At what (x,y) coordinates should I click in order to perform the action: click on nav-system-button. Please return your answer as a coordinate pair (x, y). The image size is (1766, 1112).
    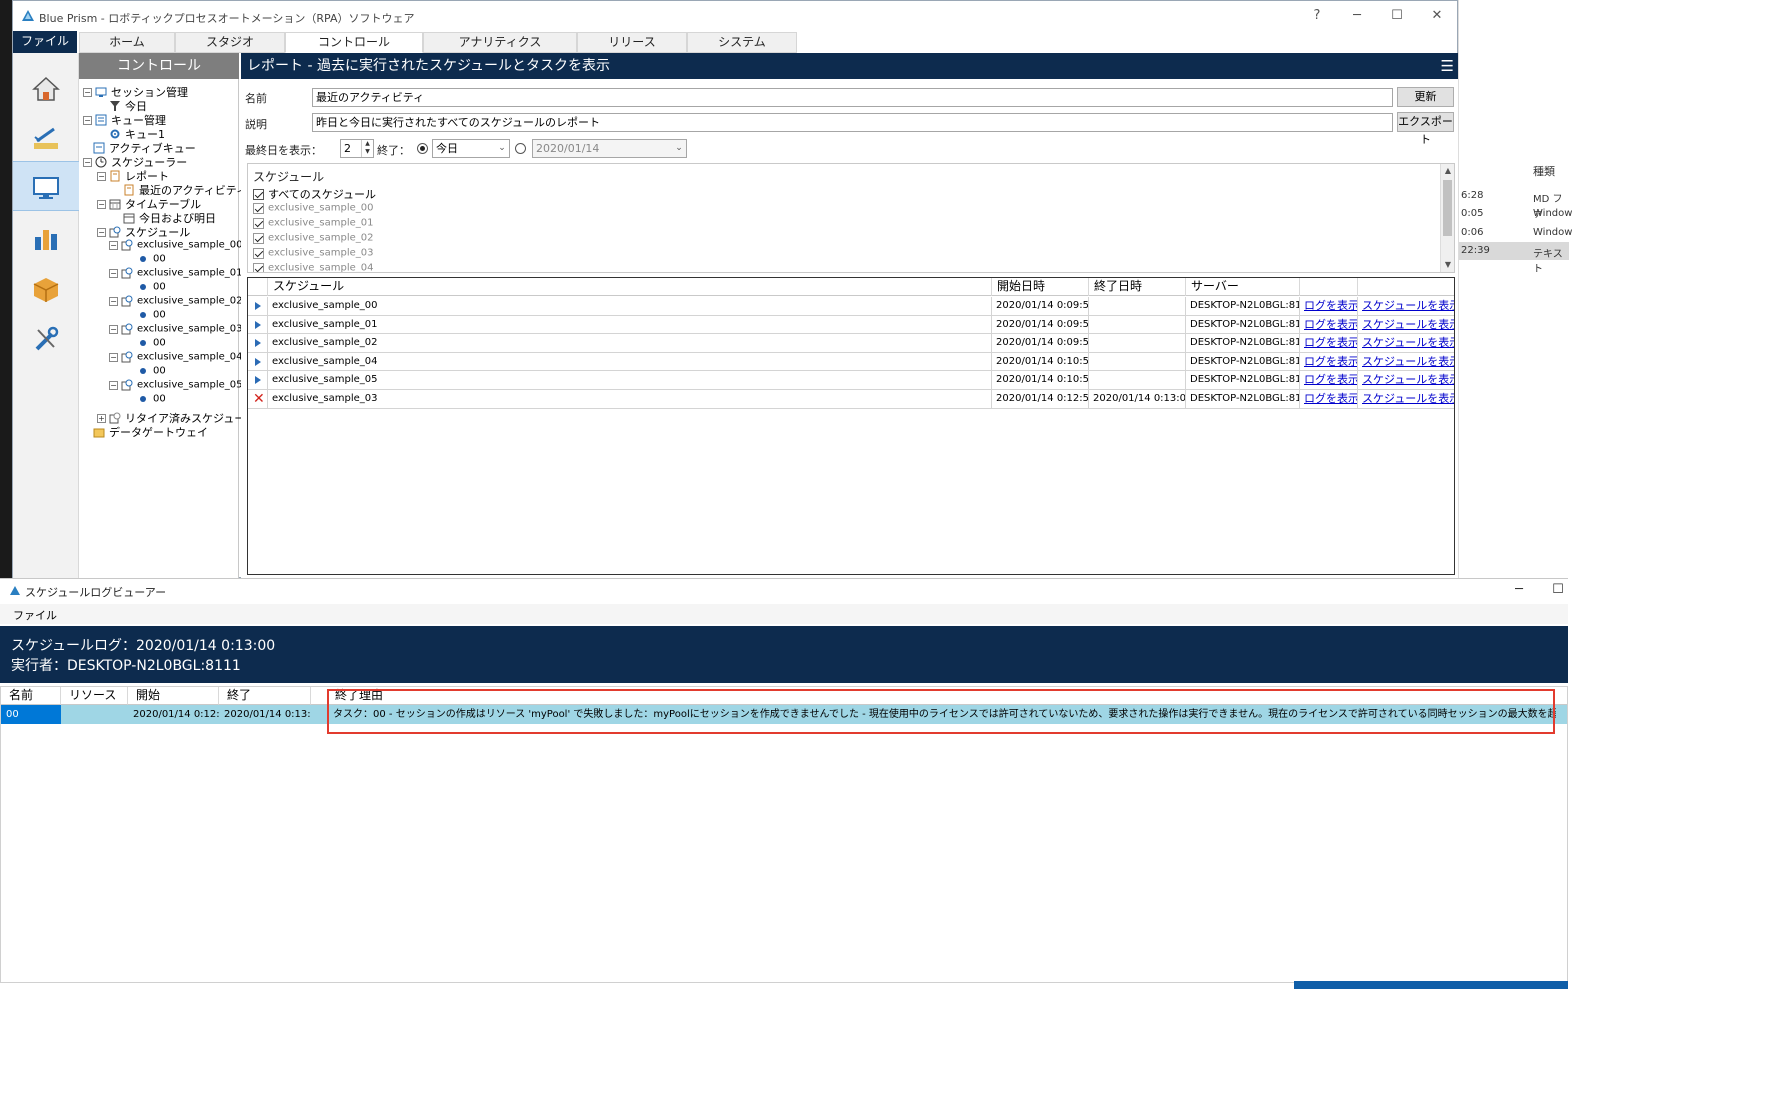
    Looking at the image, I should click on (46, 338).